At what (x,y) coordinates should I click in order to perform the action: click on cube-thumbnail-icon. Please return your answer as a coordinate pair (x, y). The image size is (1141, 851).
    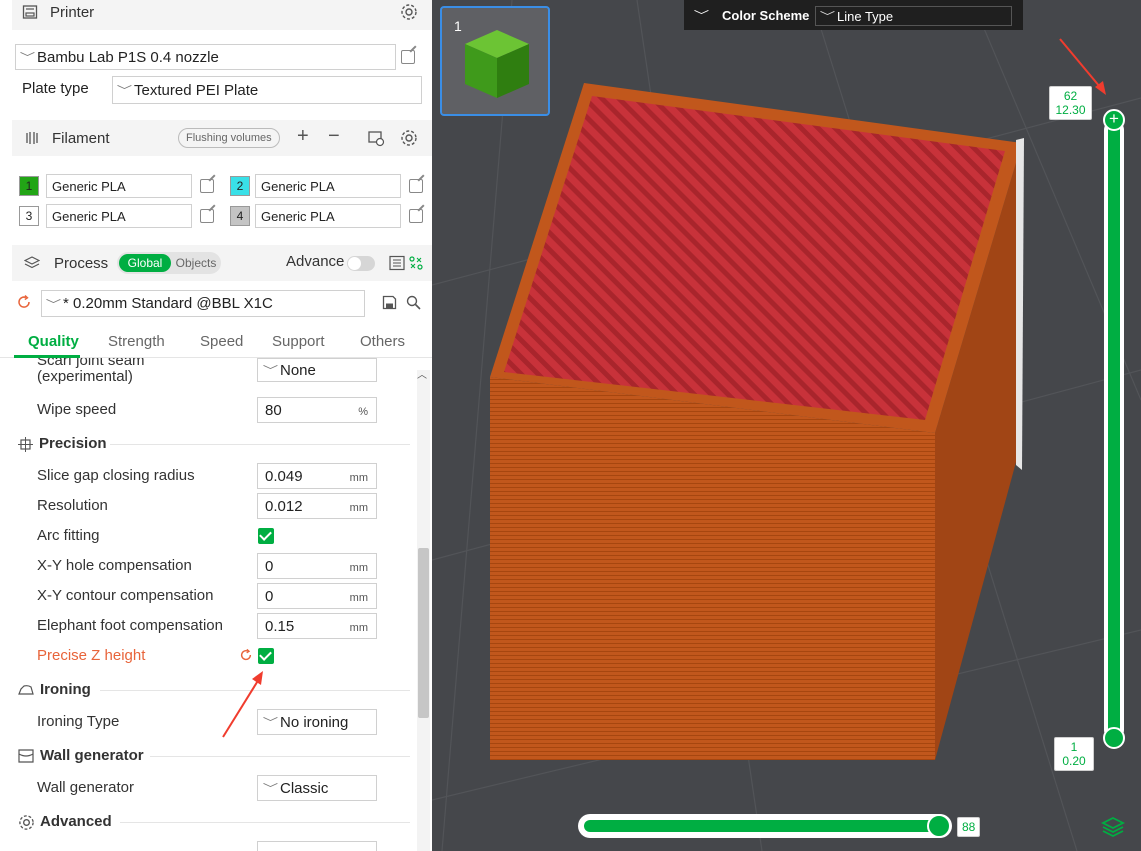
    Looking at the image, I should click on (497, 64).